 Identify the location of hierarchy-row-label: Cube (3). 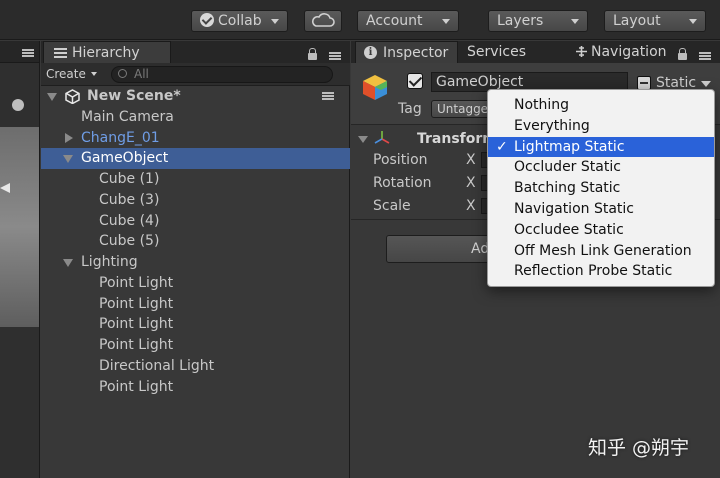
(129, 199).